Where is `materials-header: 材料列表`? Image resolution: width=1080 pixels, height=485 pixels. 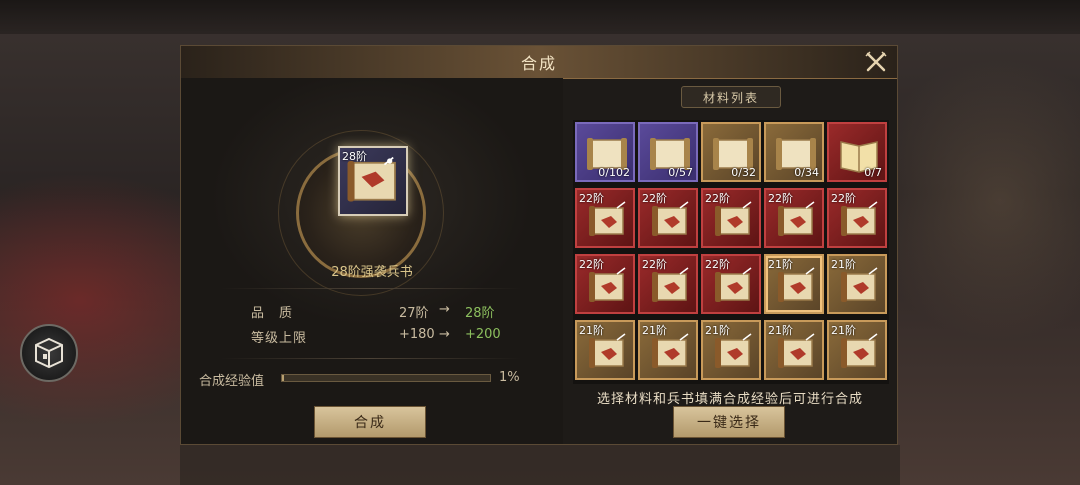 materials-header: 材料列表 is located at coordinates (731, 97).